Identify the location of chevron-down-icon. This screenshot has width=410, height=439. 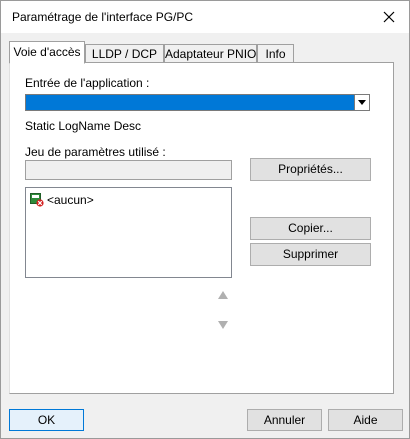
(362, 102).